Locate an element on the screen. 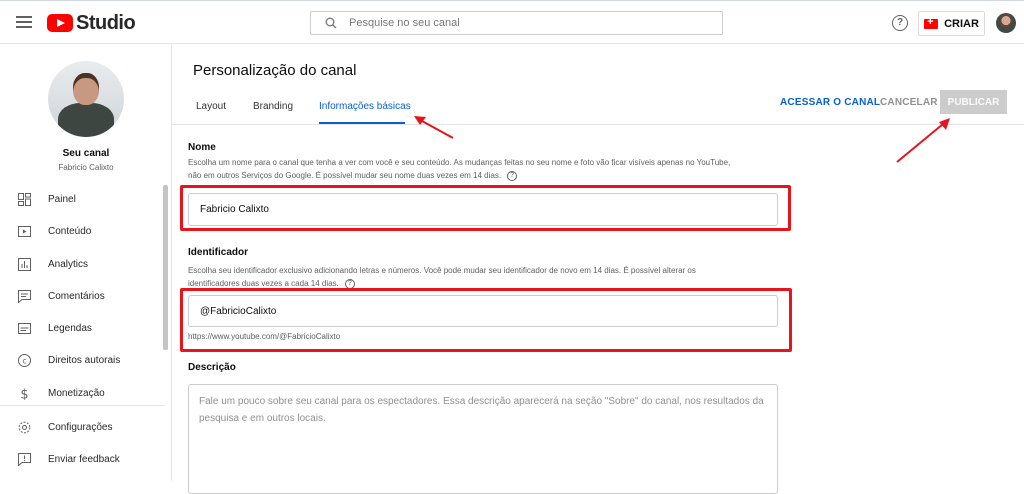 Image resolution: width=1024 pixels, height=494 pixels. sidebar-item-settings: Configurações is located at coordinates (82, 427).